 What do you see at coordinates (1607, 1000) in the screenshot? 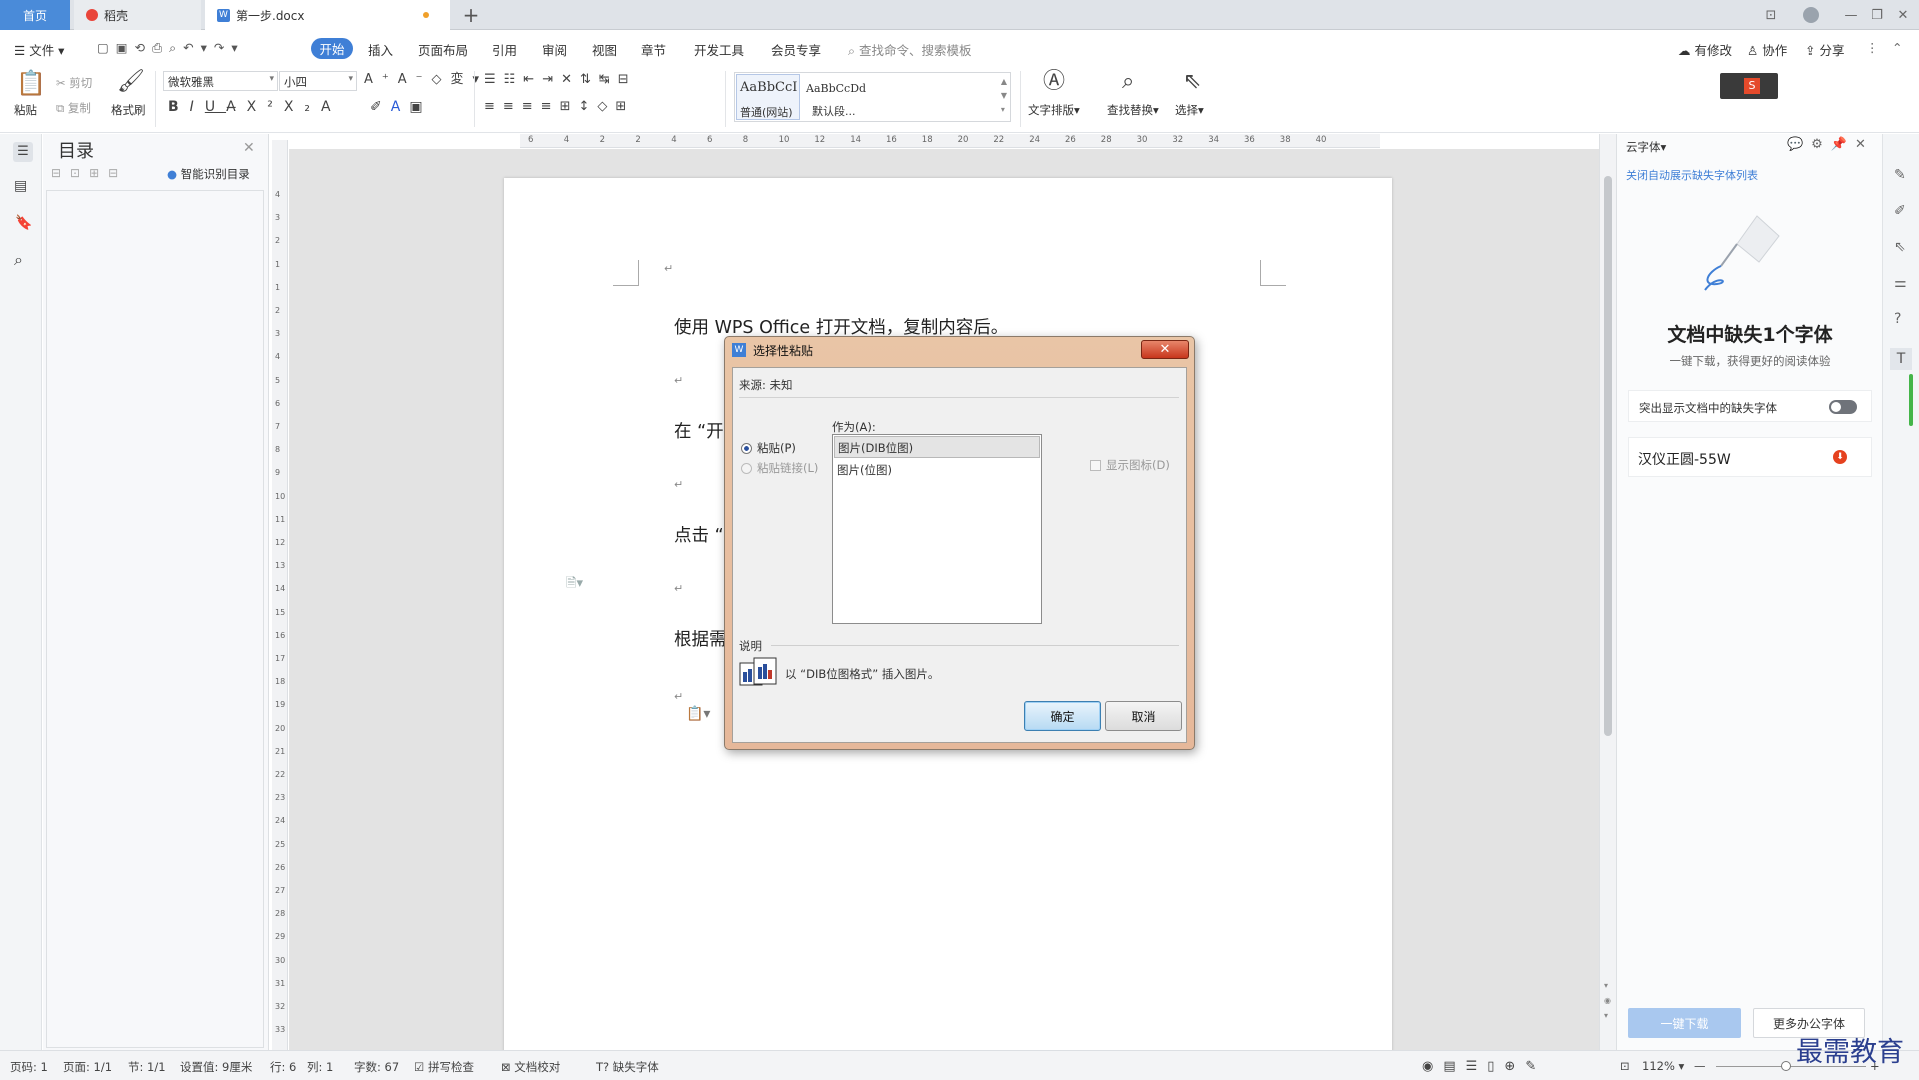
I see `page-nav-icon: ▾ ◉ ▾` at bounding box center [1607, 1000].